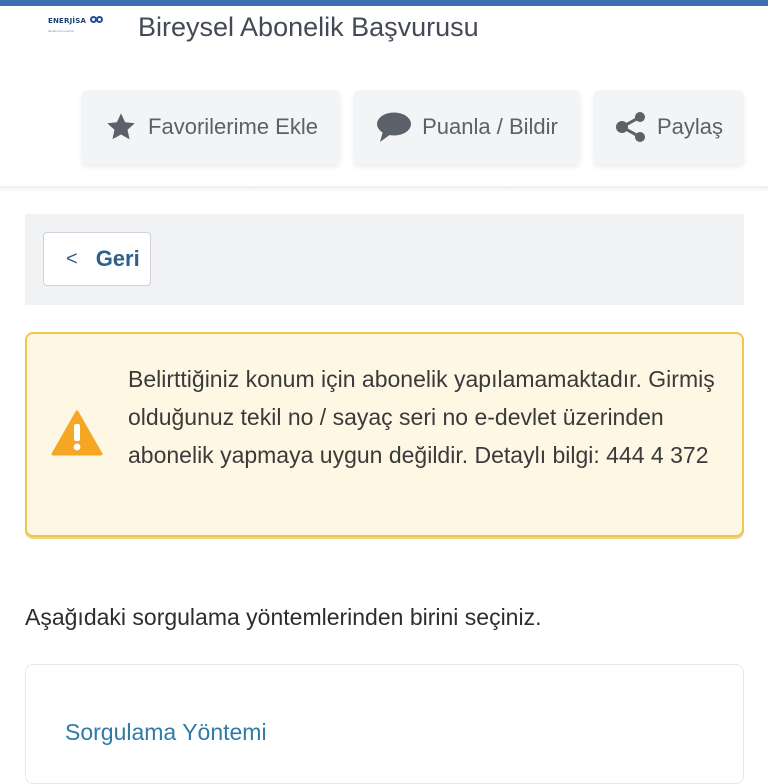 This screenshot has width=768, height=784. What do you see at coordinates (384, 189) in the screenshot?
I see `header-divider` at bounding box center [384, 189].